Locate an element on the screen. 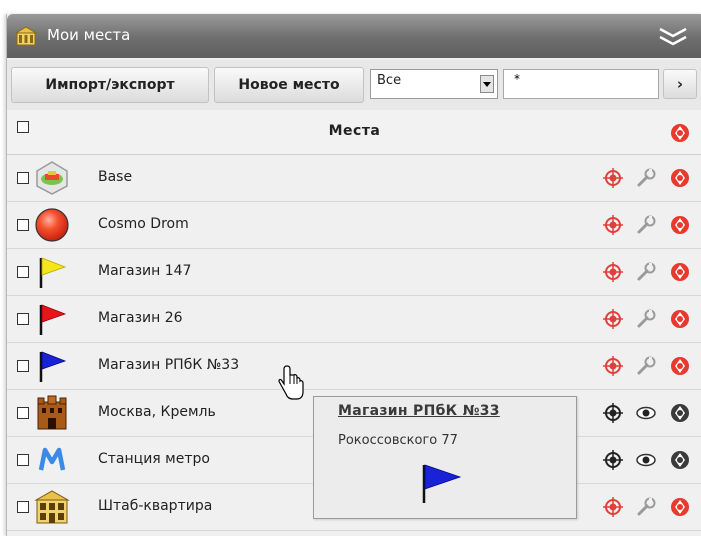 The image size is (701, 536). place-tooltip: Магазин РПбК №33 Рокоссовского 77 is located at coordinates (445, 457).